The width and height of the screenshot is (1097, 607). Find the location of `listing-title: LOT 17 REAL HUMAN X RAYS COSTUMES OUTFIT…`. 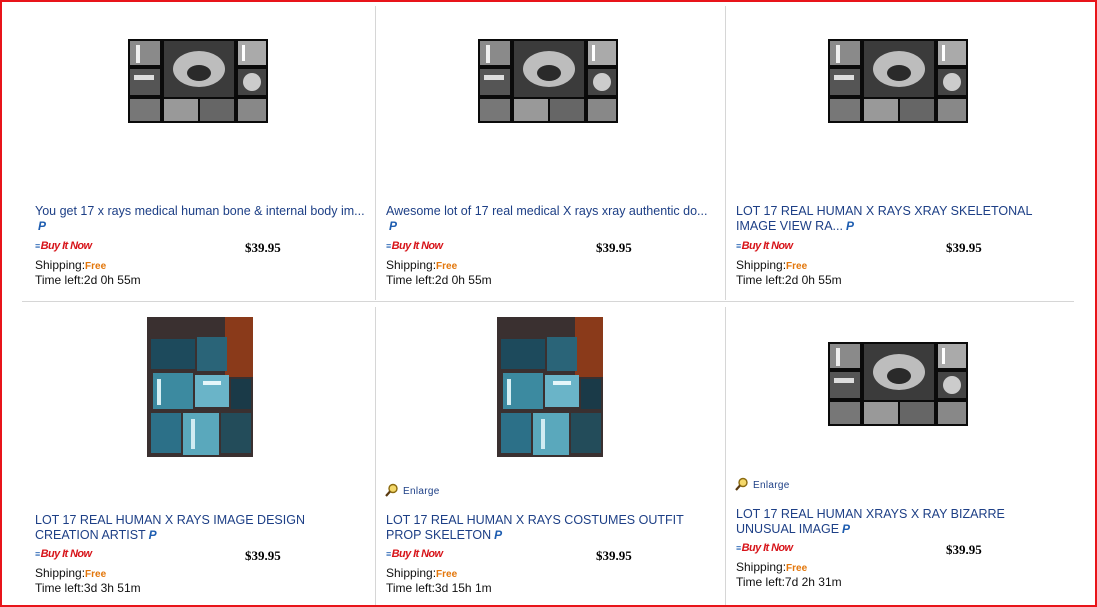

listing-title: LOT 17 REAL HUMAN X RAYS COSTUMES OUTFIT… is located at coordinates (551, 528).